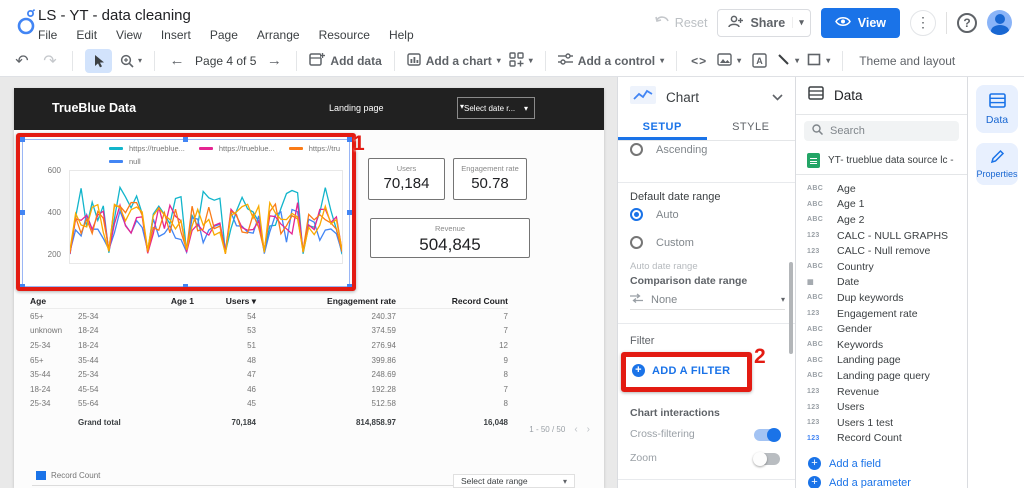 The width and height of the screenshot is (1024, 488). What do you see at coordinates (759, 61) in the screenshot?
I see `text-tool-icon: A` at bounding box center [759, 61].